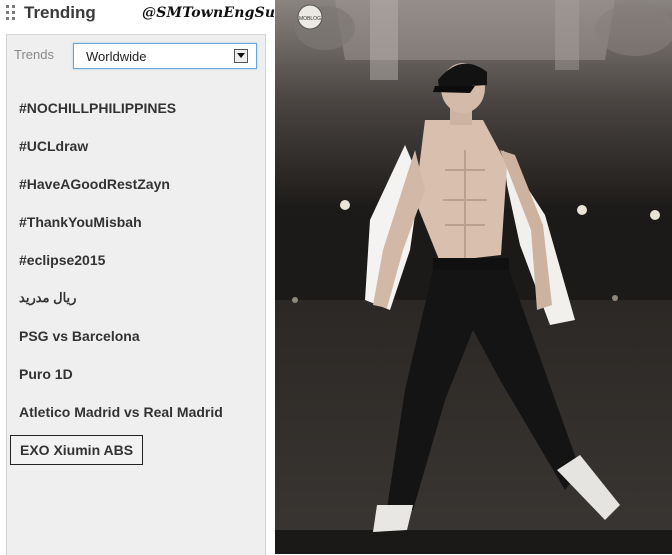 The image size is (672, 555). Describe the element at coordinates (165, 56) in the screenshot. I see `location-select: Worldwide` at that location.